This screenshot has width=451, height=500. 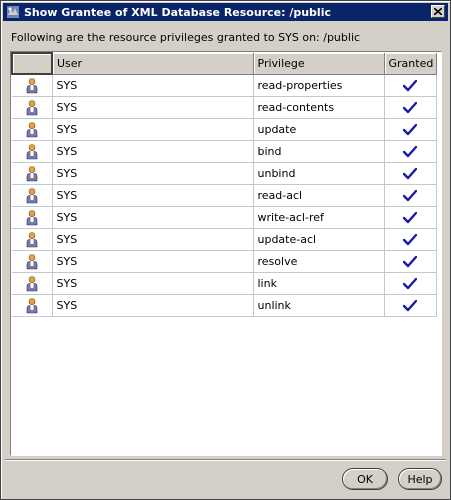 What do you see at coordinates (225, 460) in the screenshot?
I see `footer-separator` at bounding box center [225, 460].